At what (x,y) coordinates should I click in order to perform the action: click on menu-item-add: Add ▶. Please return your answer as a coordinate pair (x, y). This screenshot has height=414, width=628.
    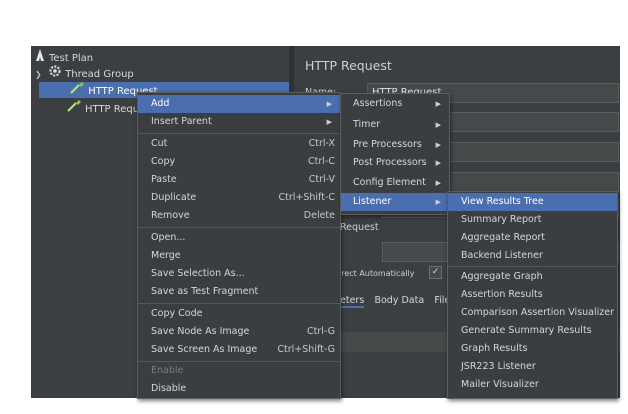
    Looking at the image, I should click on (239, 104).